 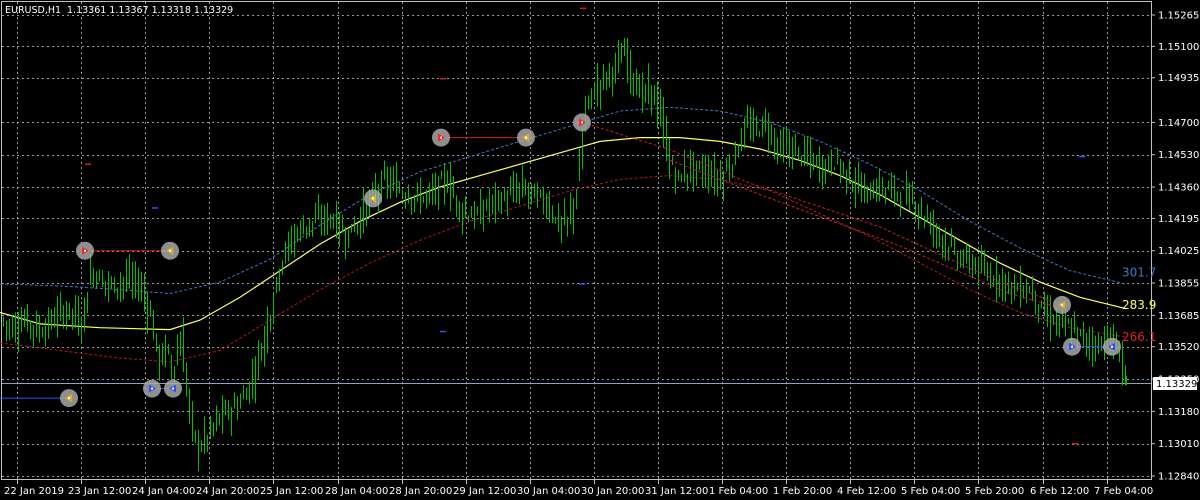 I want to click on time-tick-label: 5 Feb 04:00, so click(x=930, y=491).